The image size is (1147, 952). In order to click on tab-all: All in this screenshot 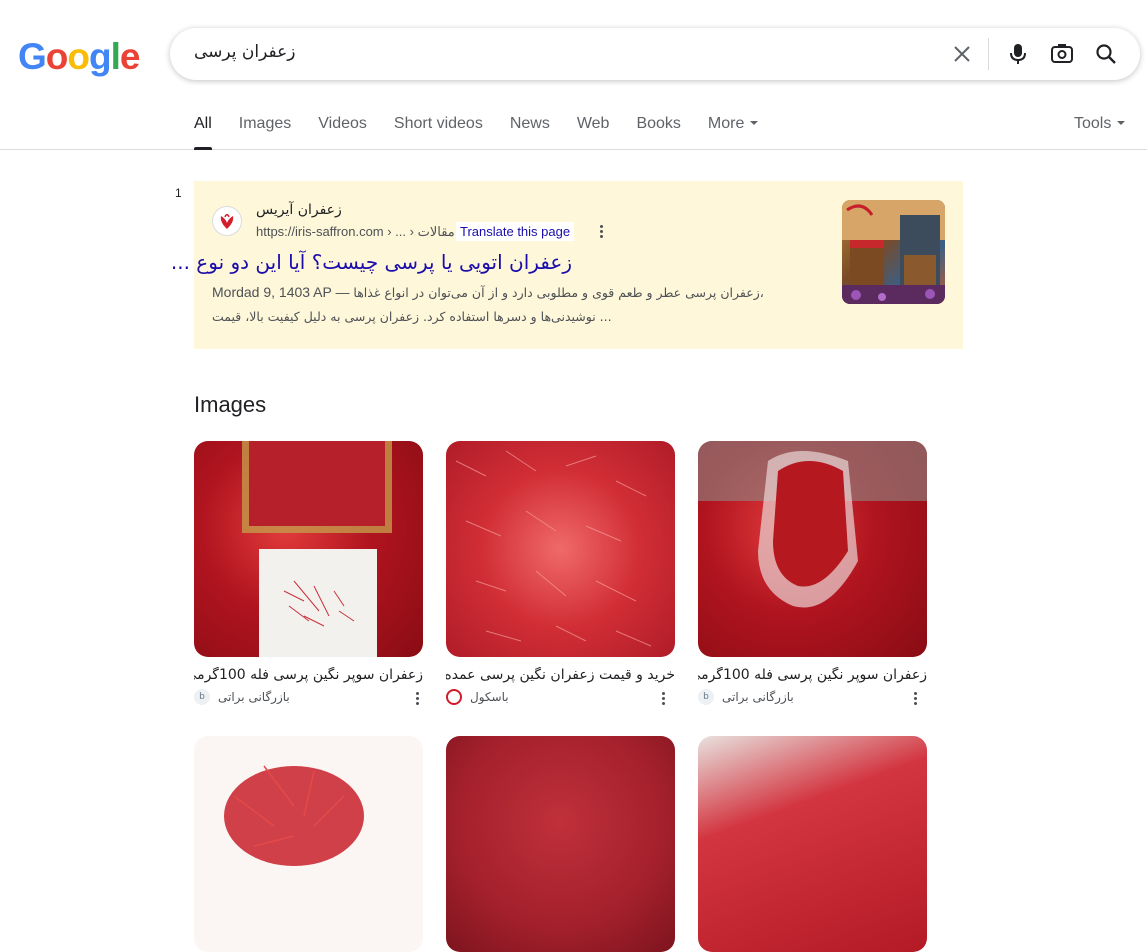, I will do `click(203, 132)`.